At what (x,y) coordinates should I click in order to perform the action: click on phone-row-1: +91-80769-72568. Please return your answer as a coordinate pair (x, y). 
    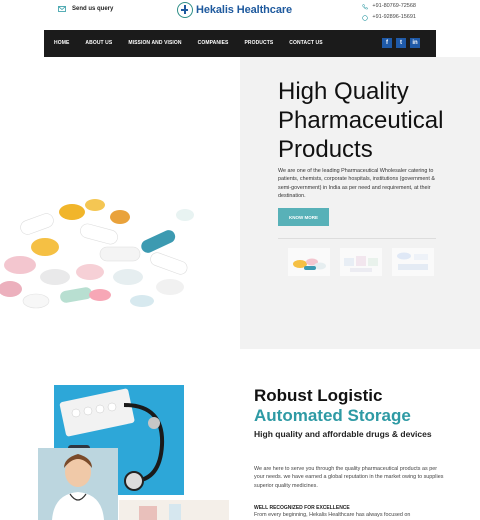
    Looking at the image, I should click on (389, 6).